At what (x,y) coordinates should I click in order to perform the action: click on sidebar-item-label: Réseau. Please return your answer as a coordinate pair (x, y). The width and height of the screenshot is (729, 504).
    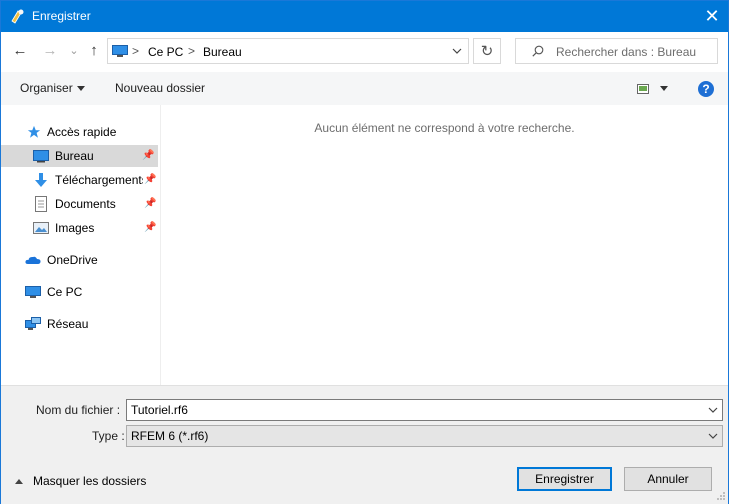
    Looking at the image, I should click on (68, 324).